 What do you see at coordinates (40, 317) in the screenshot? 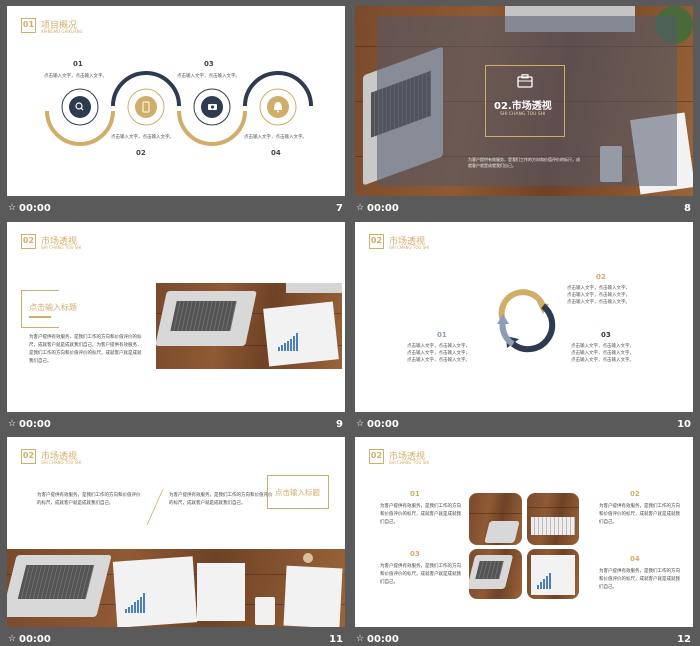
I see `heading-underline` at bounding box center [40, 317].